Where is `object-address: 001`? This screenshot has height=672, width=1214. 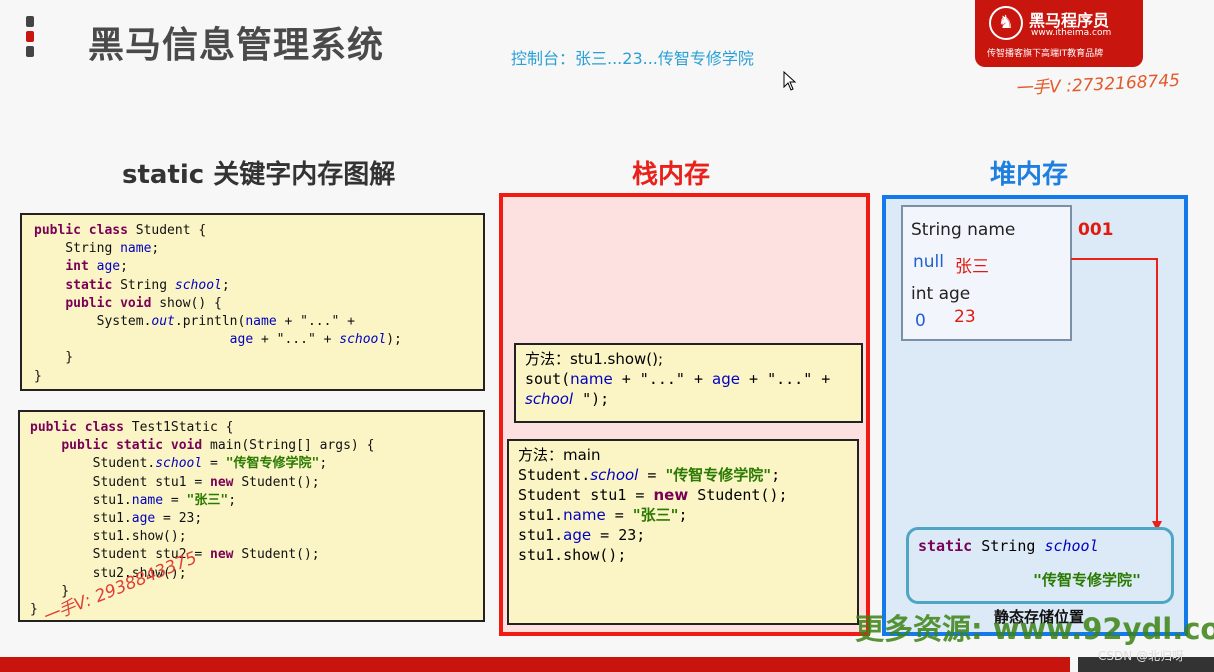 object-address: 001 is located at coordinates (1096, 230).